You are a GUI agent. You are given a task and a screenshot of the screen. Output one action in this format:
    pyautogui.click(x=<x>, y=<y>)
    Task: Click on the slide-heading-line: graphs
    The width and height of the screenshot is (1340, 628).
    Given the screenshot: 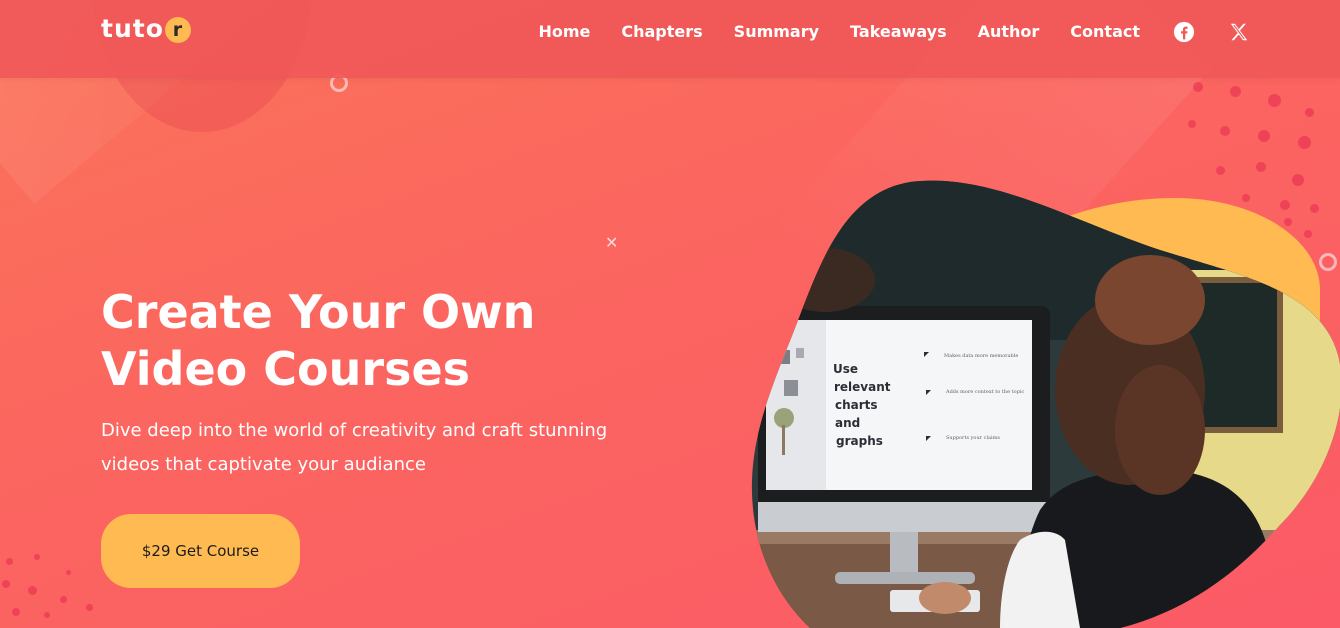 What is the action you would take?
    pyautogui.click(x=859, y=441)
    